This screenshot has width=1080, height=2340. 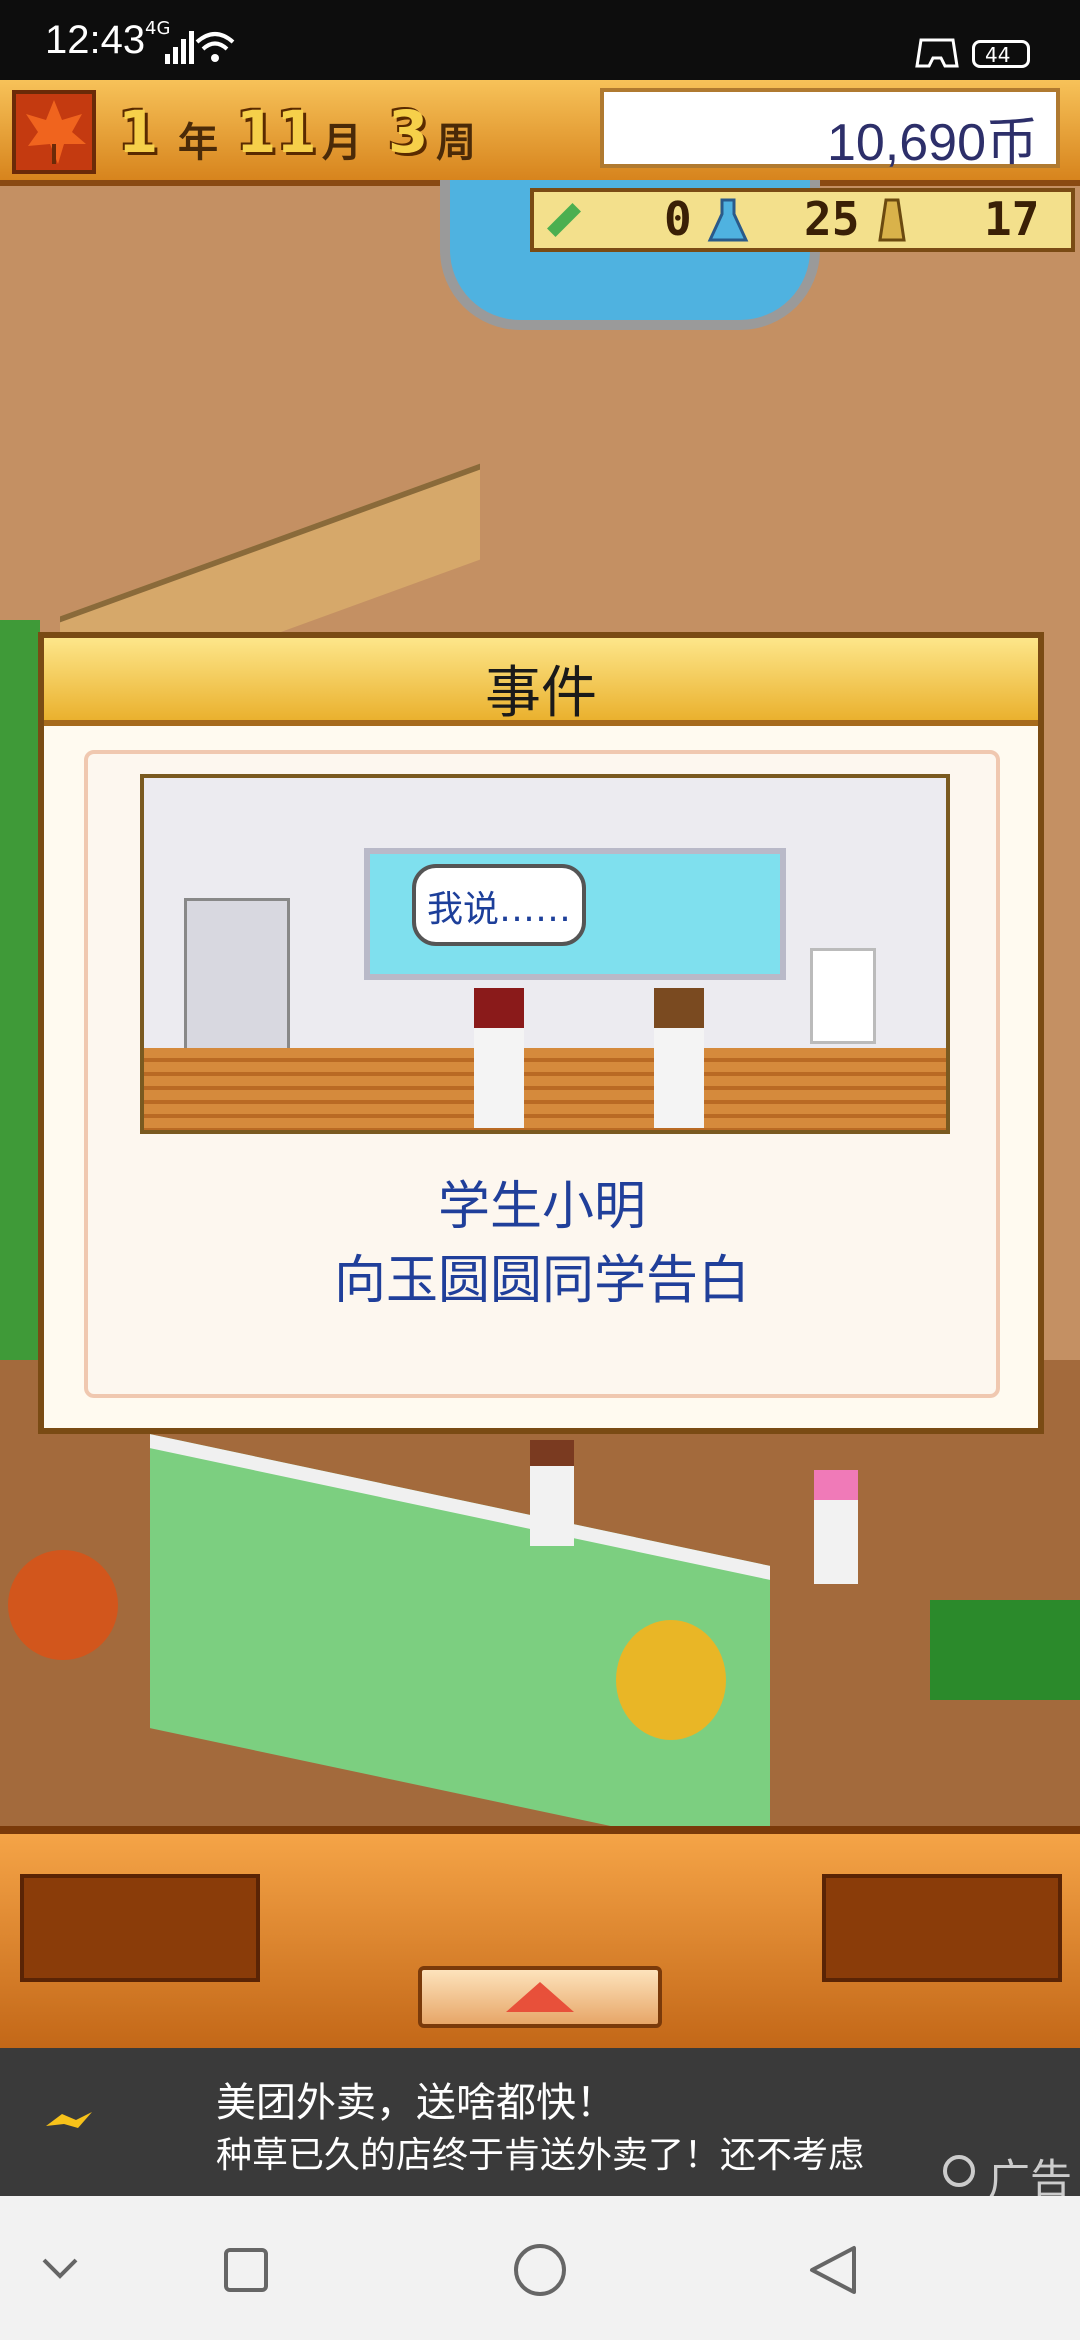 I want to click on green-fence-right, so click(x=1005, y=1650).